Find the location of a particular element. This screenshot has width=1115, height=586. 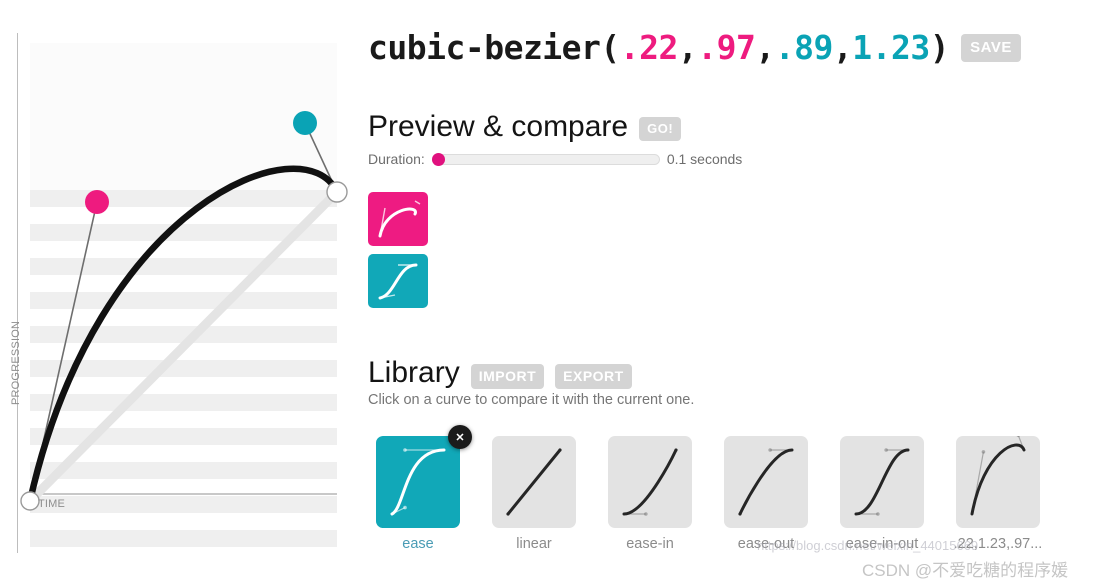

watermark-url: https://blog.csdn.net/weixin_44015669 is located at coordinates (868, 545).